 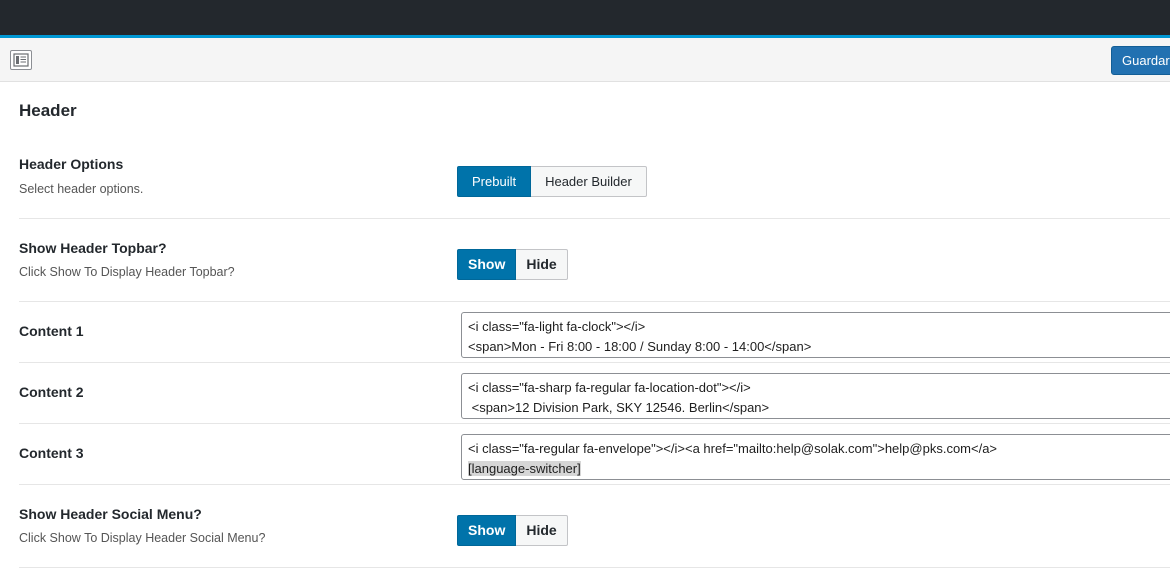 I want to click on social-menu-toggle: Show Hide, so click(x=512, y=530).